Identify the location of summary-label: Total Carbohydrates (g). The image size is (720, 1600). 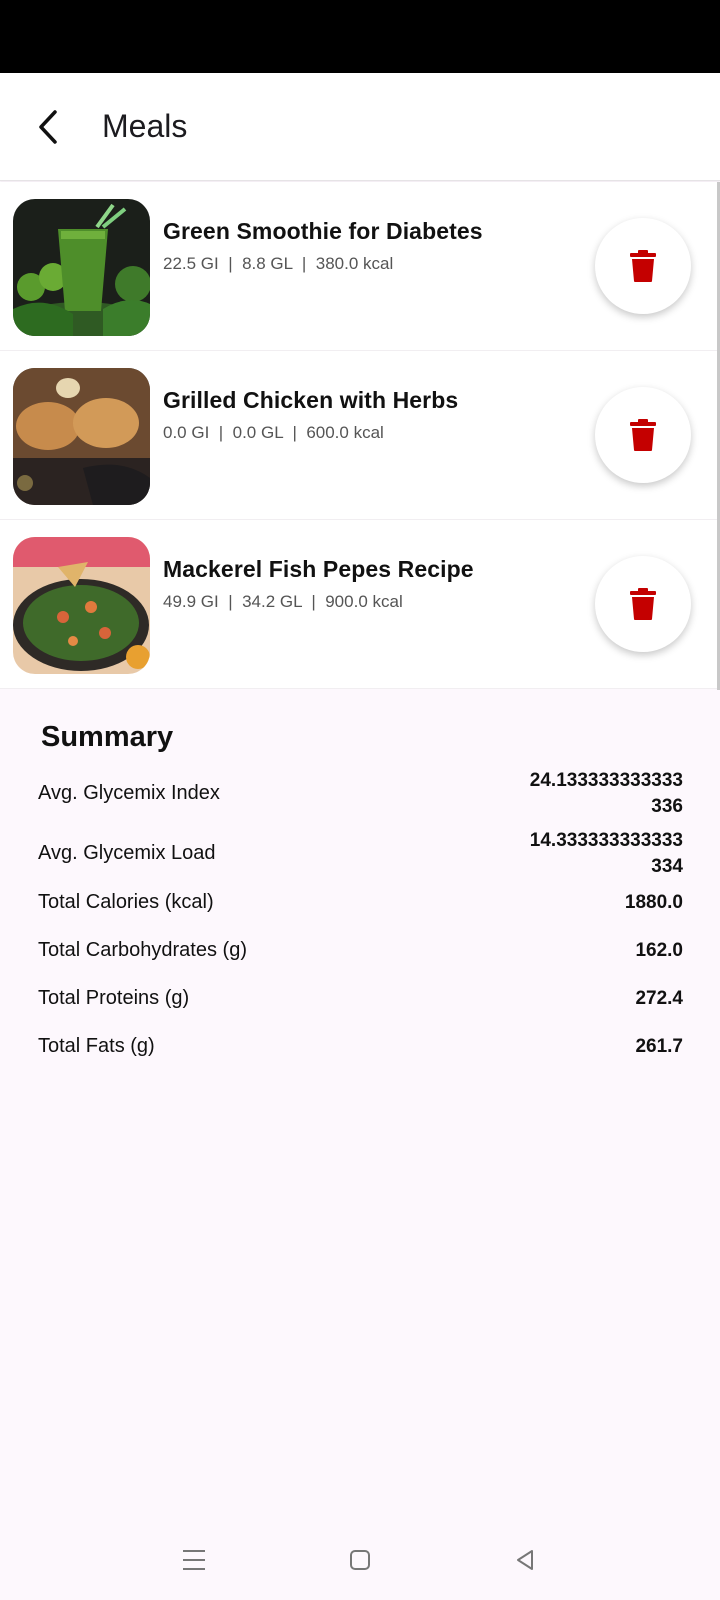
(142, 950).